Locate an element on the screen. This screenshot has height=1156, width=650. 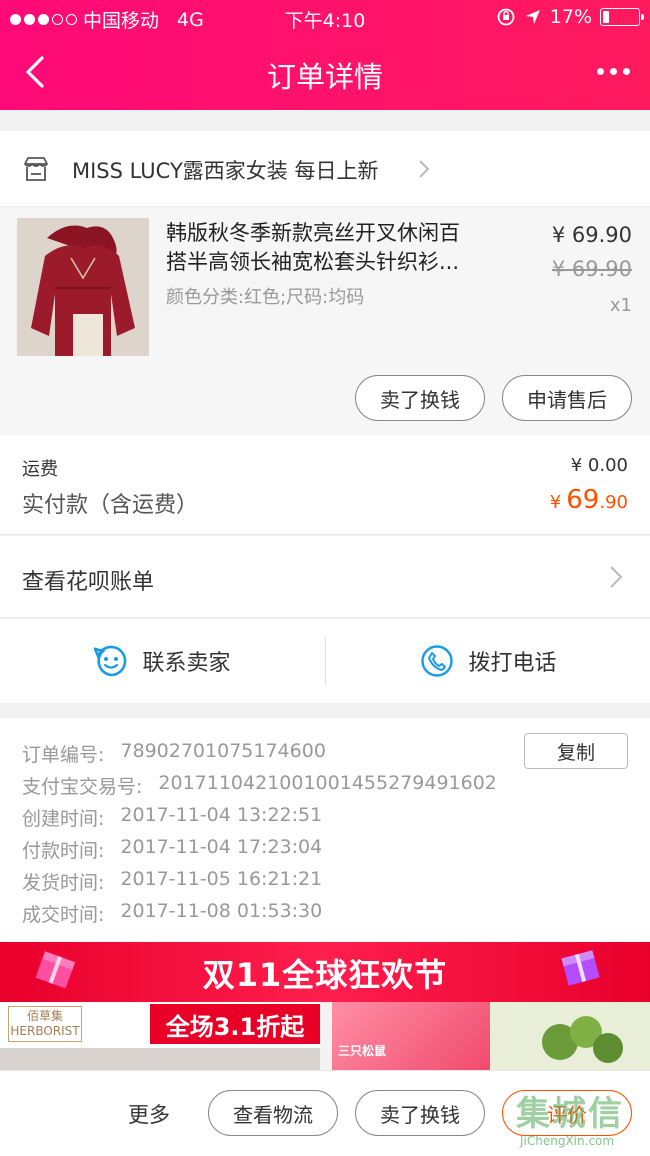
info-row-order-number: 订单编号: 78902701075174600 is located at coordinates (174, 753).